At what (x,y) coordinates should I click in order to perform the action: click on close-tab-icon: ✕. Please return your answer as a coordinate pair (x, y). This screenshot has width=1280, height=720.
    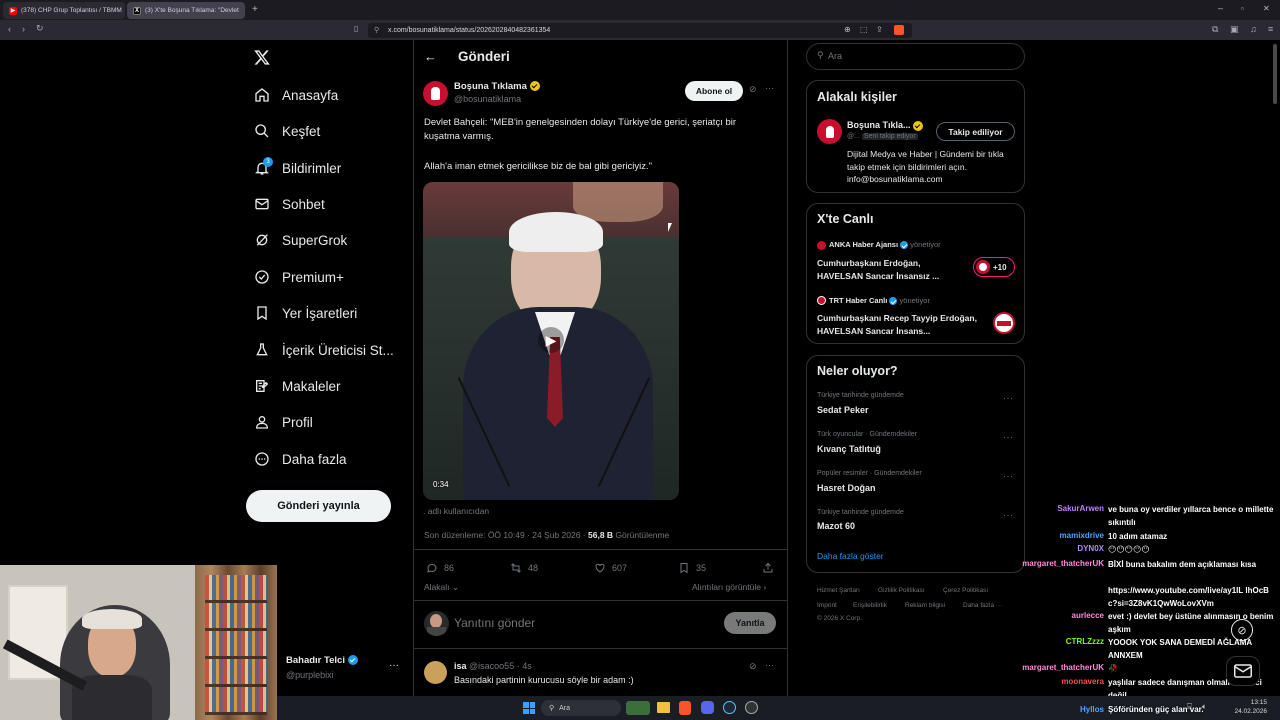
    Looking at the image, I should click on (242, 11).